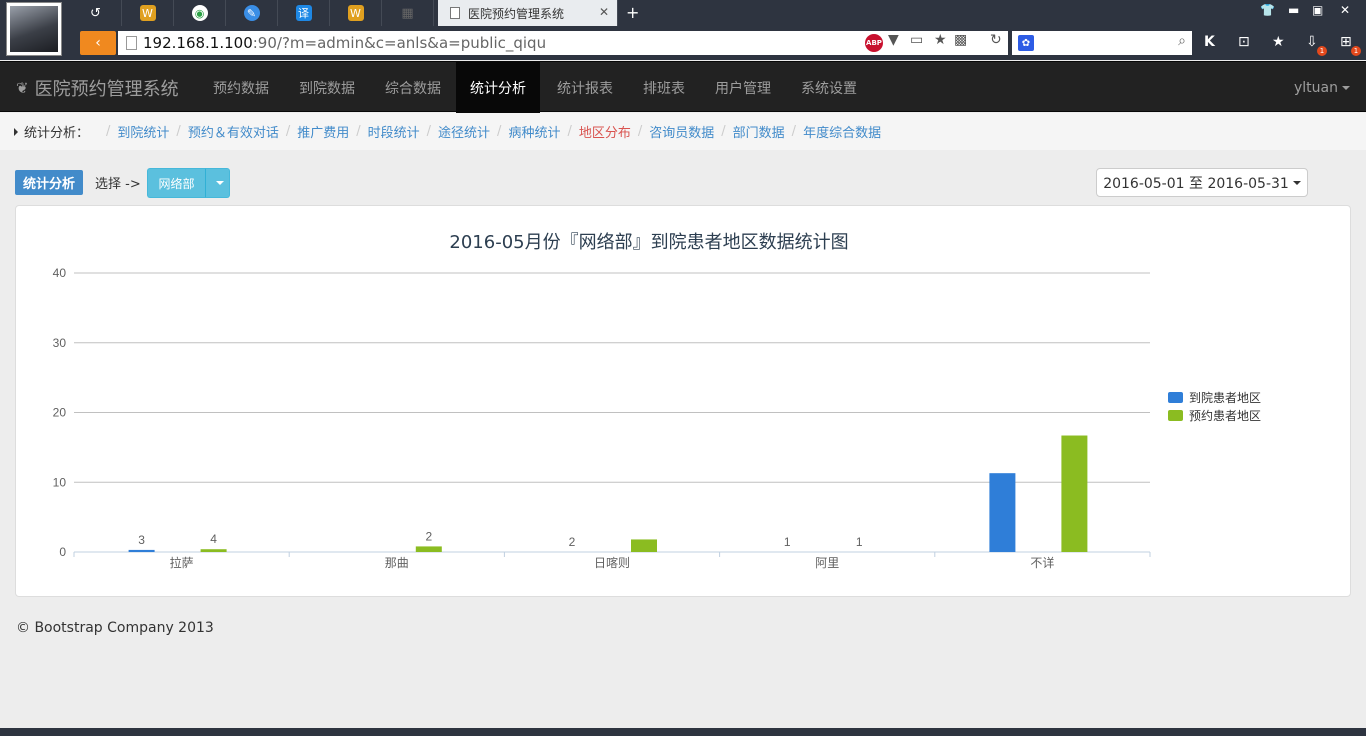 This screenshot has height=736, width=1366. What do you see at coordinates (604, 12) in the screenshot?
I see `close-tab-icon: ✕` at bounding box center [604, 12].